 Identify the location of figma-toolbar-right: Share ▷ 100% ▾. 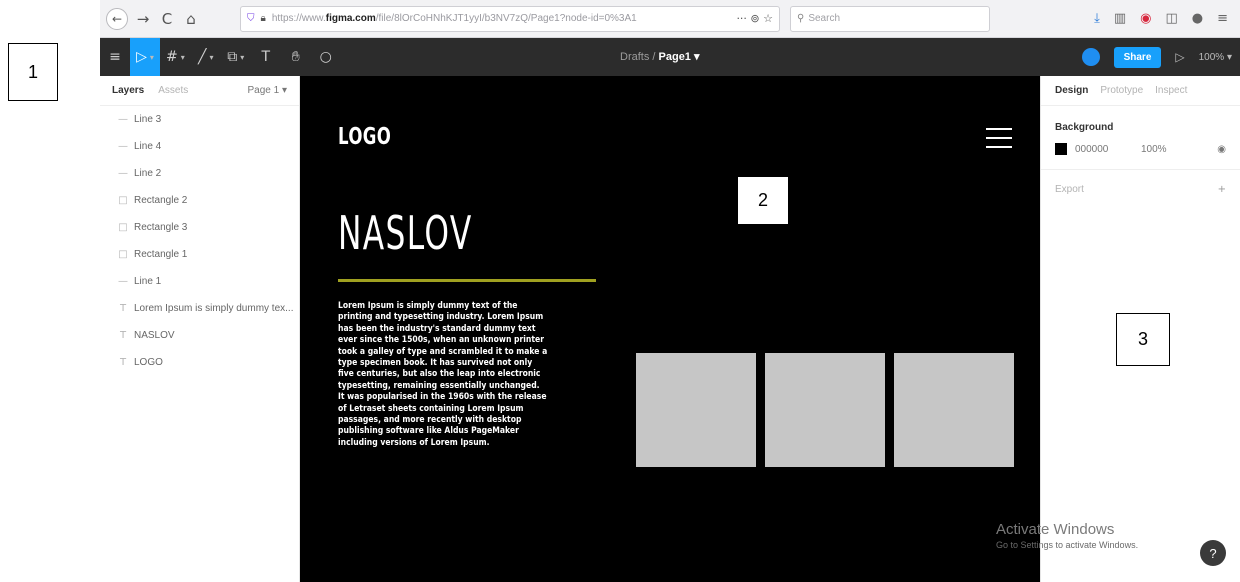
(1156, 57).